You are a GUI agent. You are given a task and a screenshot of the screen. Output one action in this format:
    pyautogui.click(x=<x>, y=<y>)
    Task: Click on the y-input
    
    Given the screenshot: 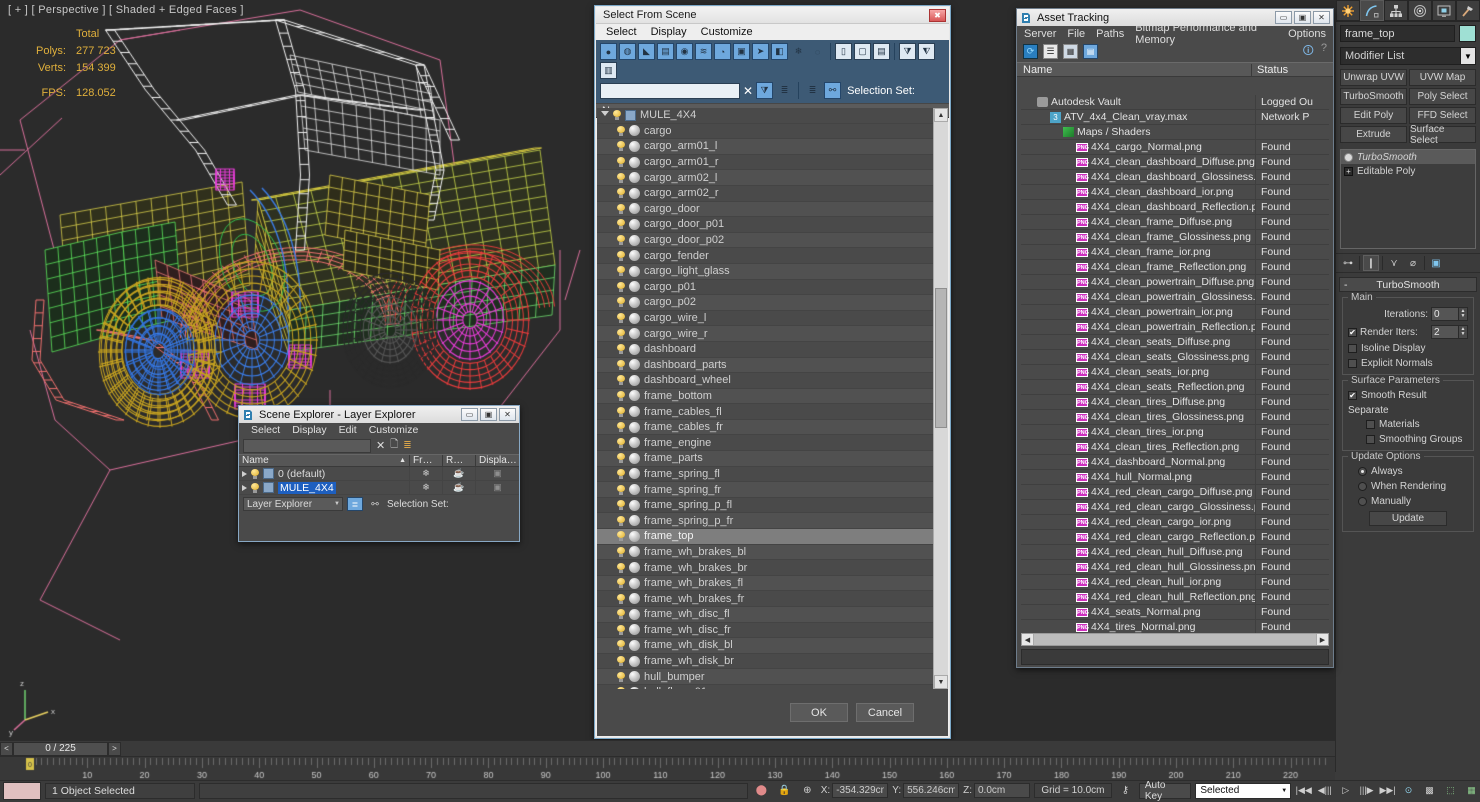 What is the action you would take?
    pyautogui.click(x=931, y=790)
    